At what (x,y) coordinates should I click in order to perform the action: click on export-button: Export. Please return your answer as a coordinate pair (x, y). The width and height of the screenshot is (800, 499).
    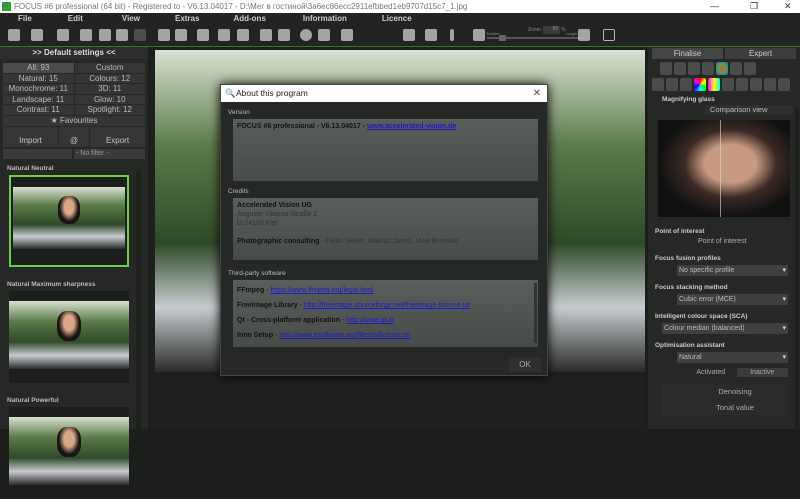
    Looking at the image, I should click on (117, 136).